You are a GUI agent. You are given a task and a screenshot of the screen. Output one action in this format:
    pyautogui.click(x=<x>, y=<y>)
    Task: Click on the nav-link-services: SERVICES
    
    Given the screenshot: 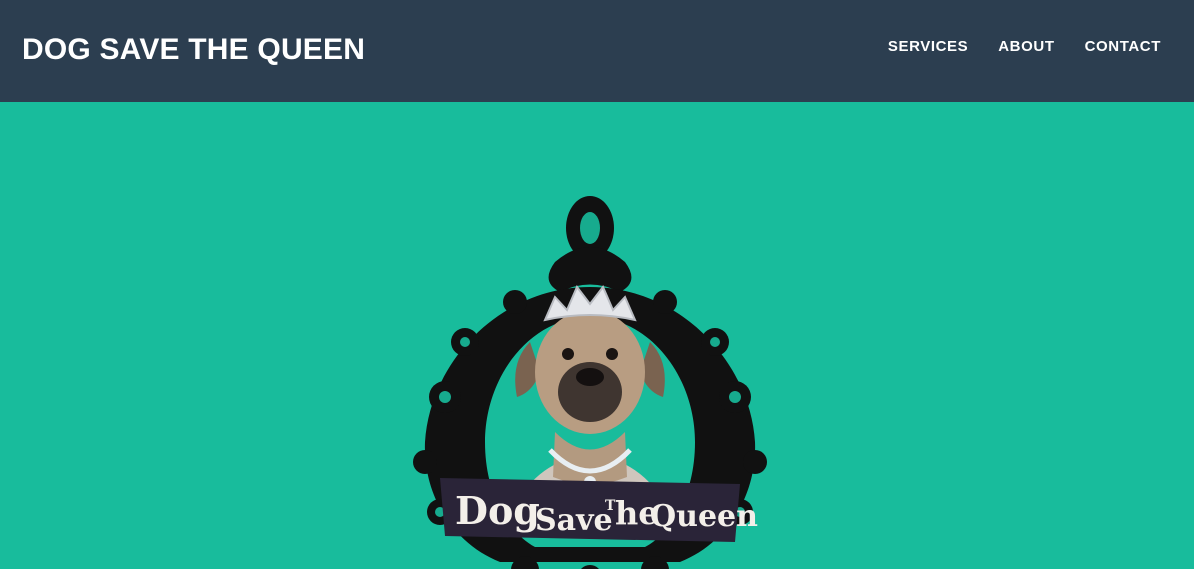 What is the action you would take?
    pyautogui.click(x=928, y=47)
    